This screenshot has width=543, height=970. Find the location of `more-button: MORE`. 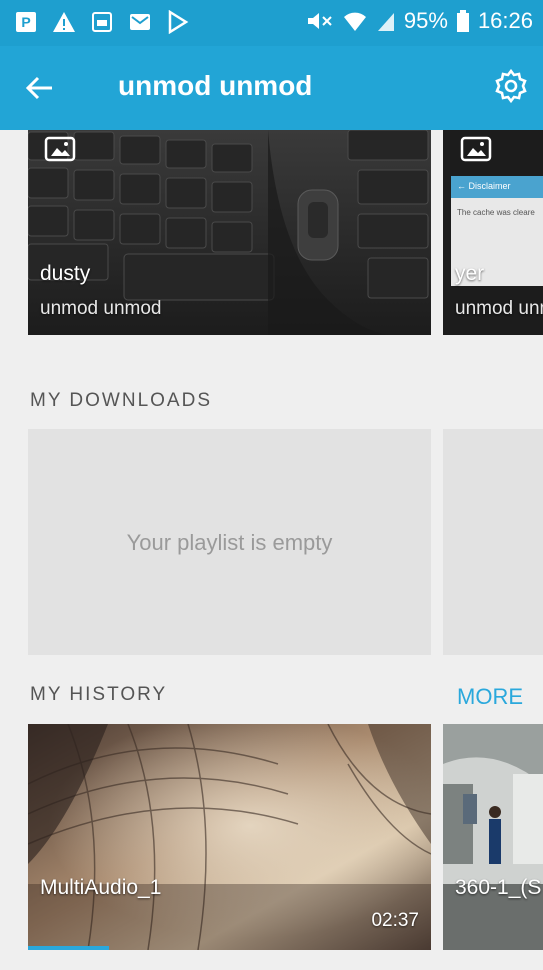

more-button: MORE is located at coordinates (490, 697).